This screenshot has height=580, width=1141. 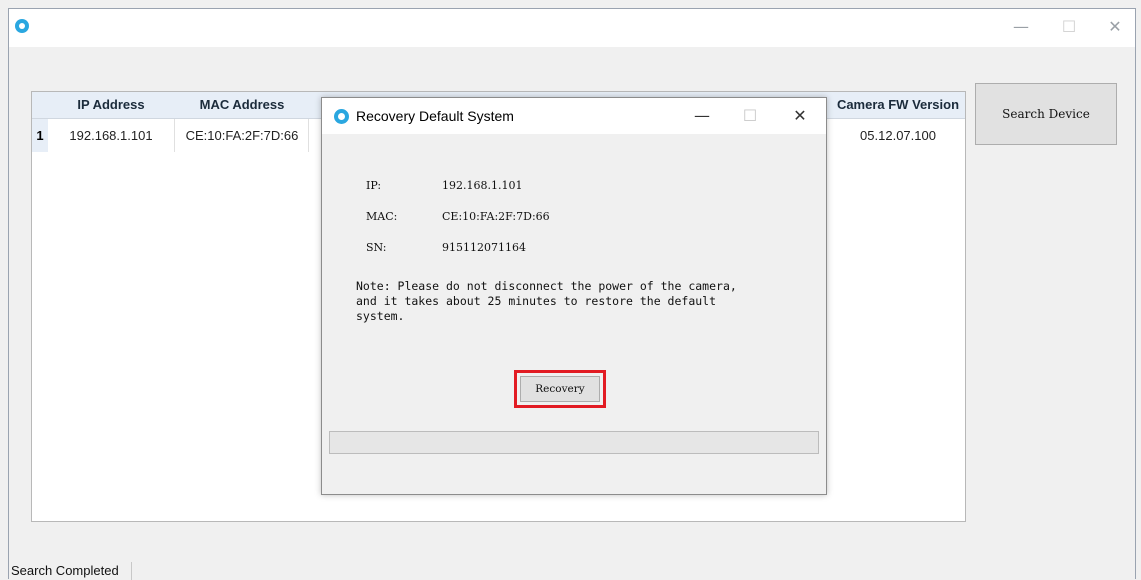 What do you see at coordinates (750, 116) in the screenshot?
I see `dialog-maximize-icon: ☐` at bounding box center [750, 116].